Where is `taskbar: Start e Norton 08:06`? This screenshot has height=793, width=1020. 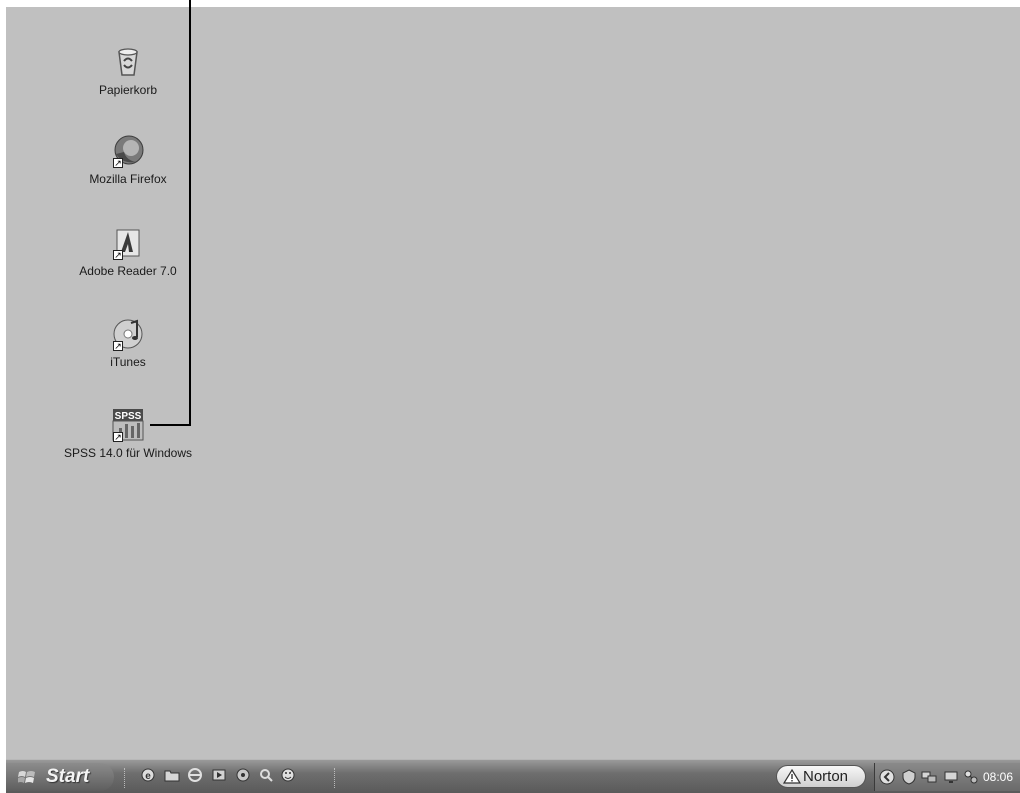
taskbar: Start e Norton 08:06 is located at coordinates (513, 776).